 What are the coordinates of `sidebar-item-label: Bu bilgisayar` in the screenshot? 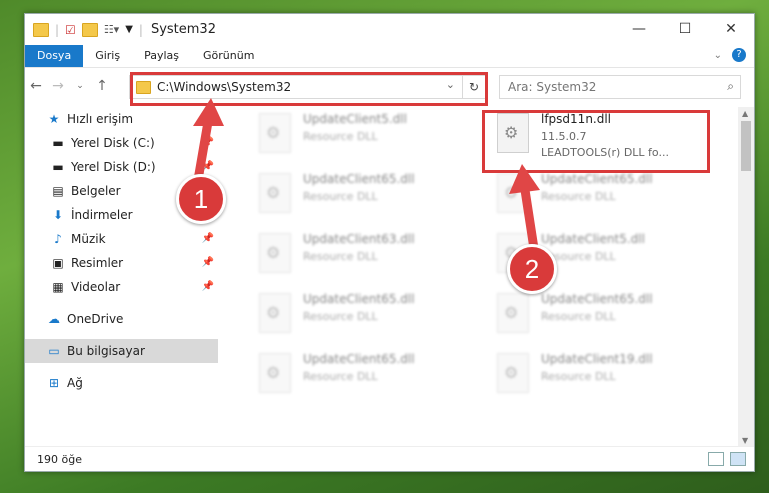 It's located at (106, 351).